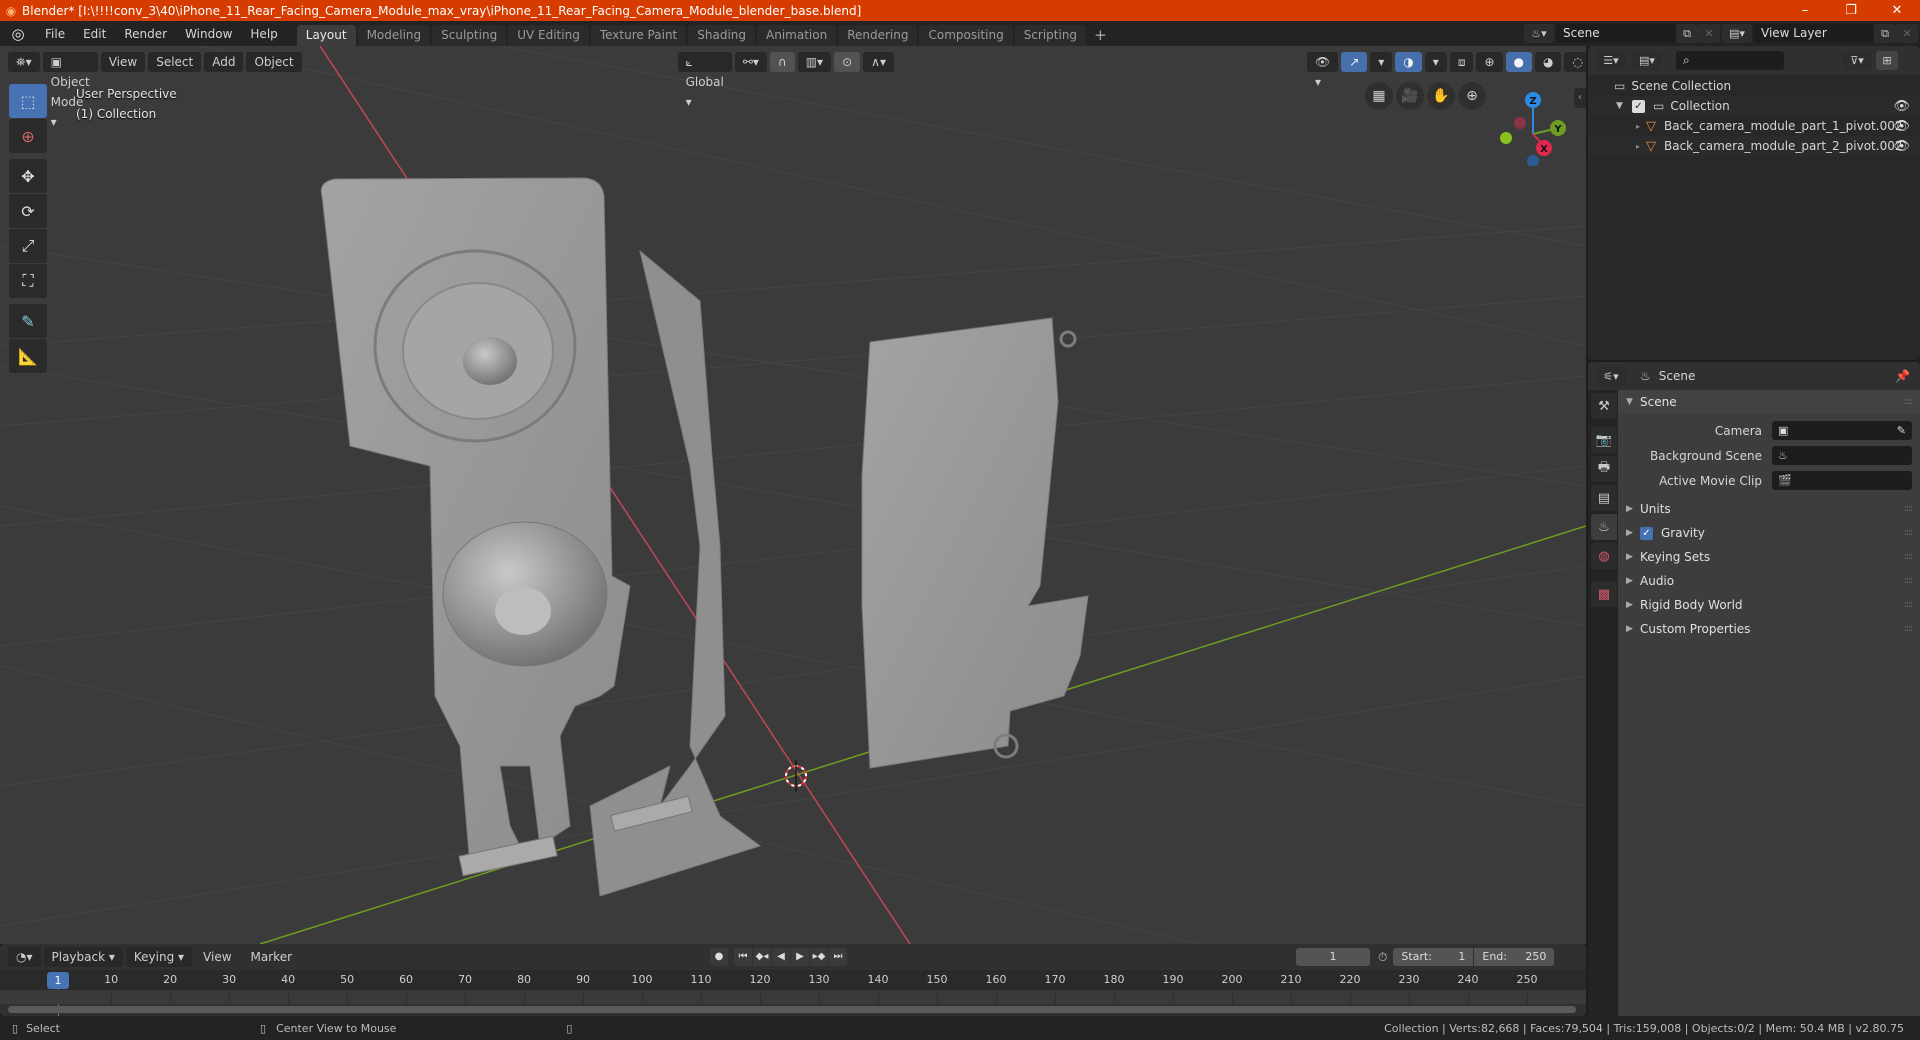 The width and height of the screenshot is (1920, 1040). I want to click on jump-end-icon: ⏭, so click(838, 957).